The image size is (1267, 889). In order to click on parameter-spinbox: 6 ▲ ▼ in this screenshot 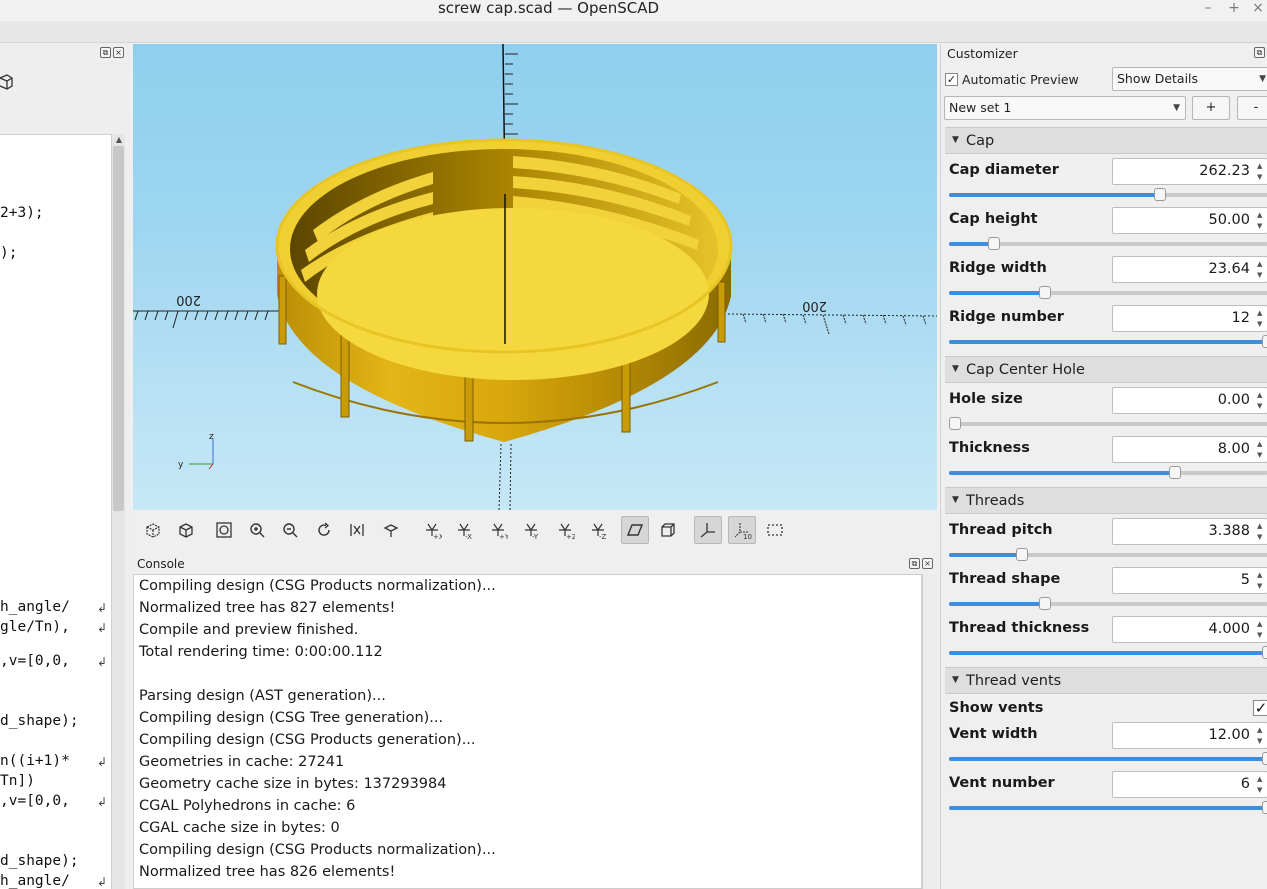, I will do `click(1189, 784)`.